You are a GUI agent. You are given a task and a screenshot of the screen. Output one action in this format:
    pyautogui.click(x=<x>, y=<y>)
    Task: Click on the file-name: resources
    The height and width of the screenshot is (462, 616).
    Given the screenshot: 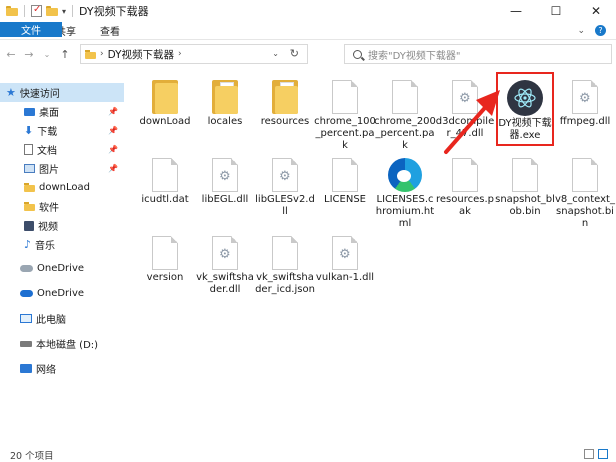 What is the action you would take?
    pyautogui.click(x=285, y=121)
    